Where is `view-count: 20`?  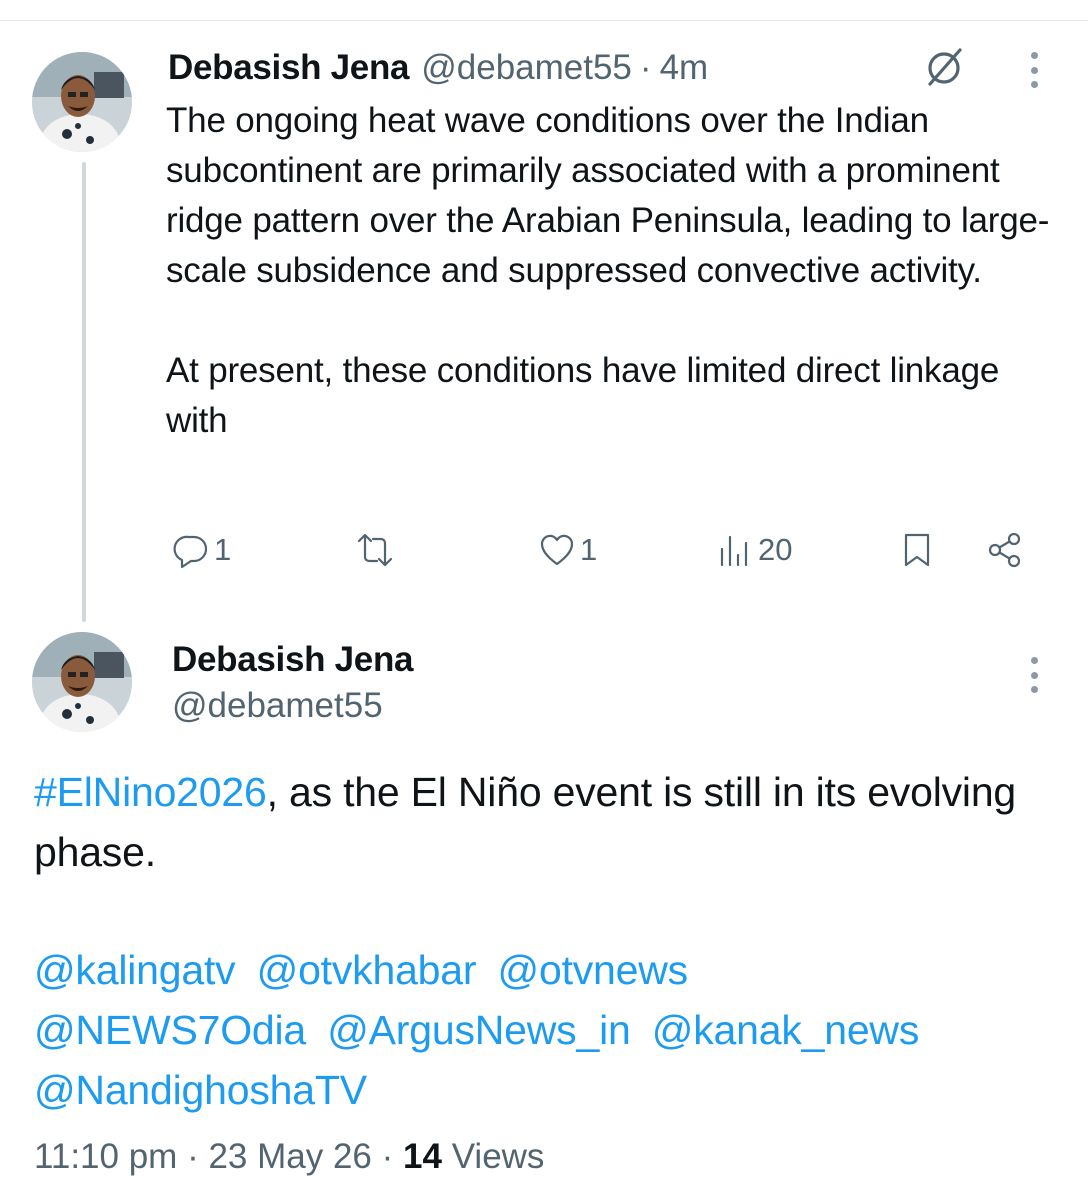
view-count: 20 is located at coordinates (775, 549).